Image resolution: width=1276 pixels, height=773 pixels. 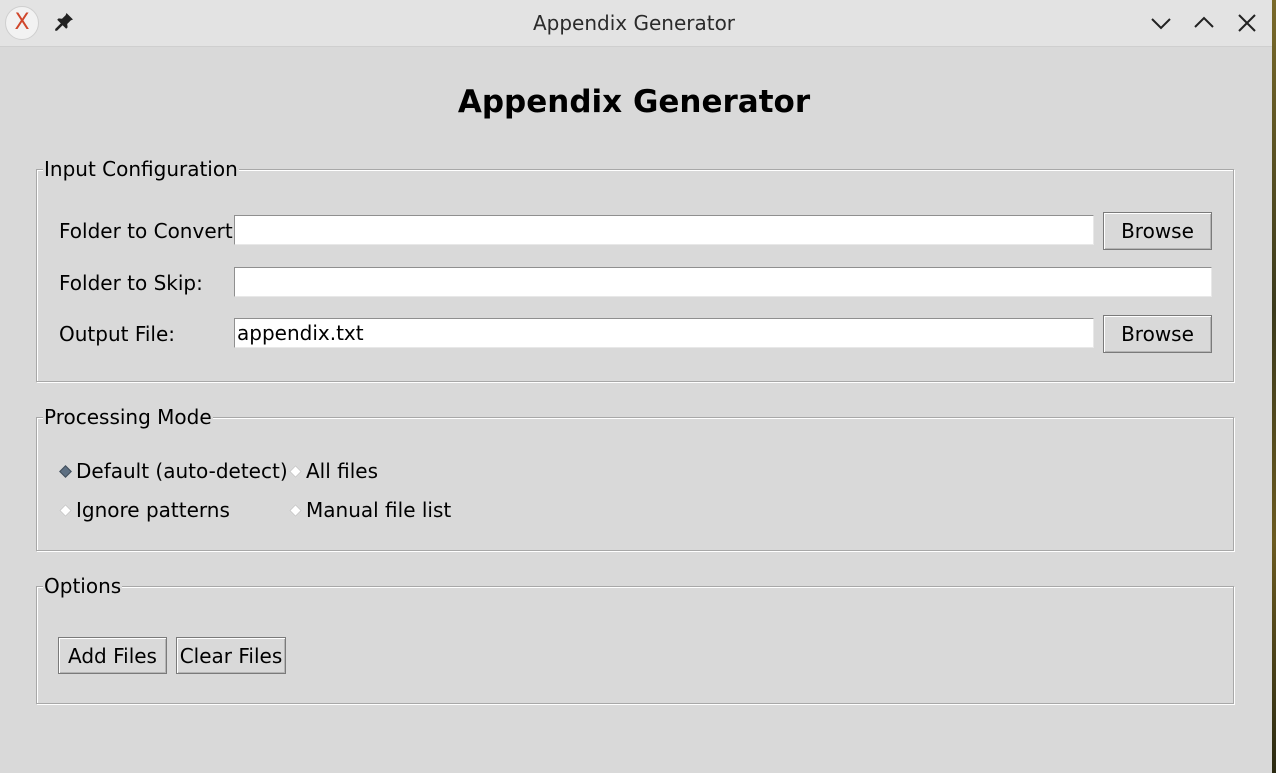 I want to click on radio-default-auto-detect: Default (auto-detect), so click(x=173, y=471).